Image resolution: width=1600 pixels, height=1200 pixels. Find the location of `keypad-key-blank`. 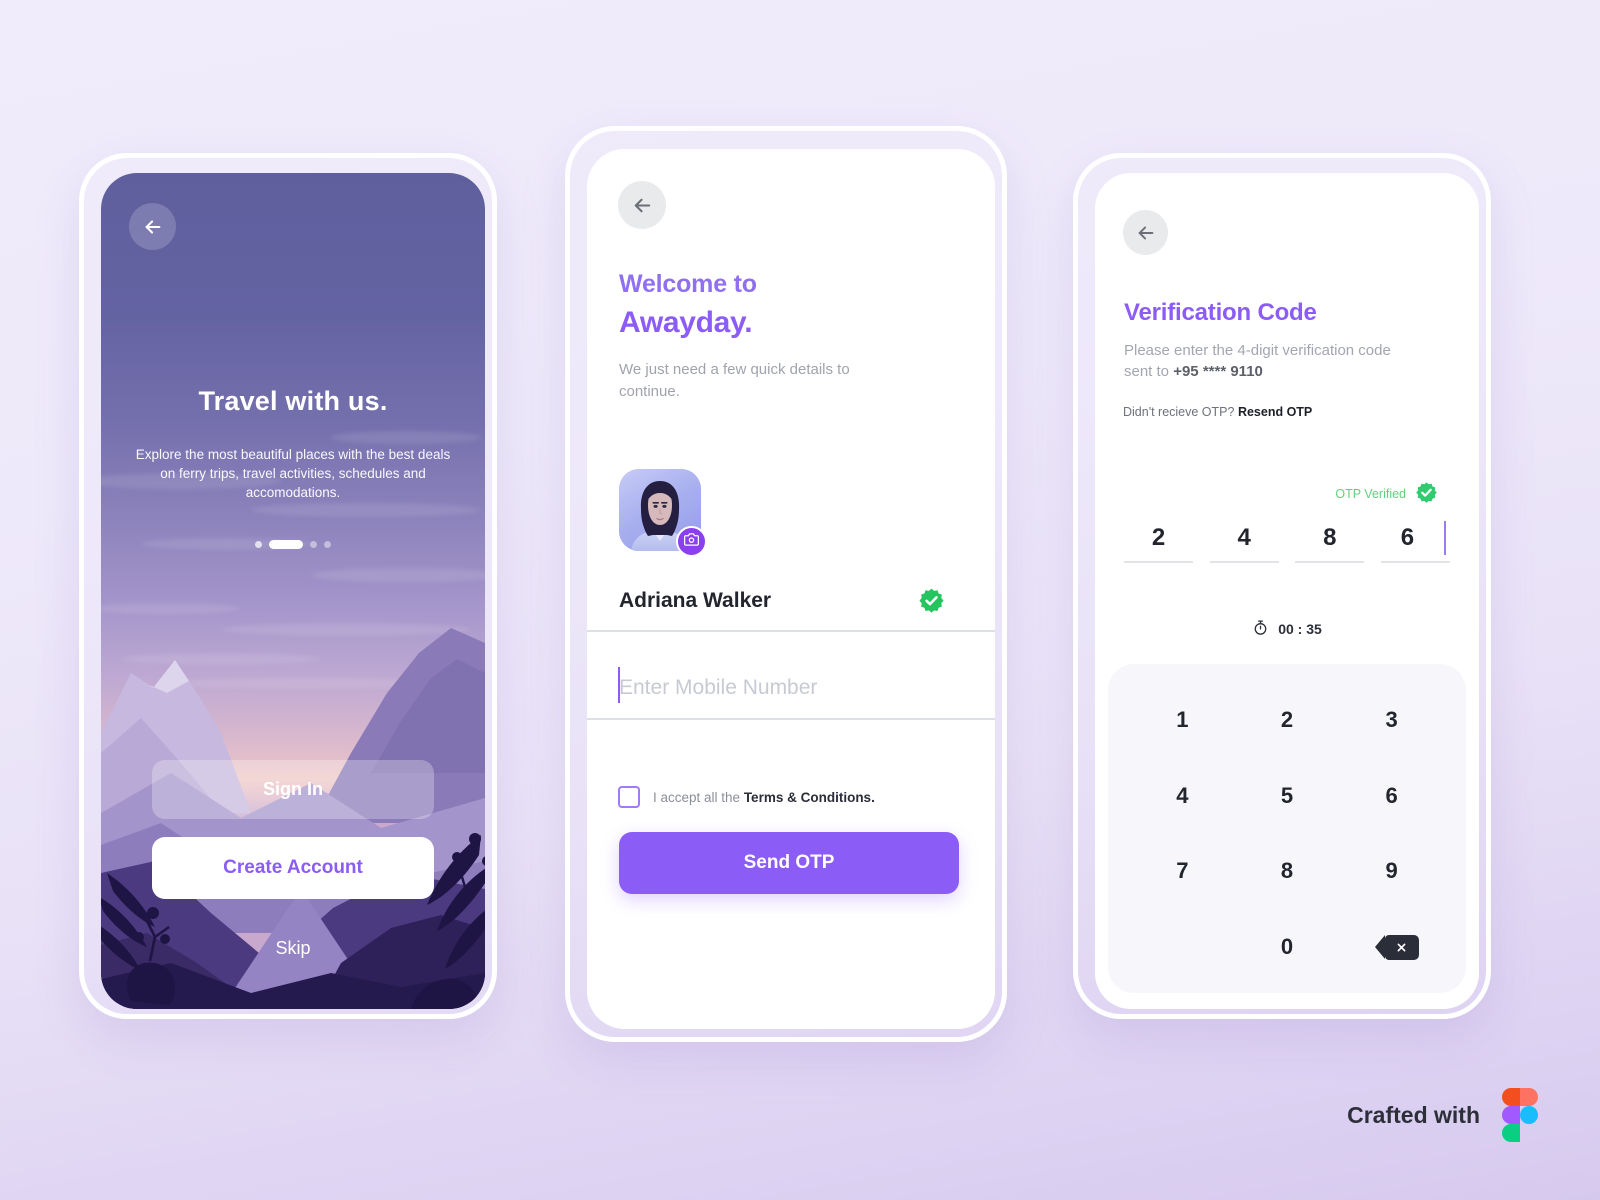

keypad-key-blank is located at coordinates (1182, 947).